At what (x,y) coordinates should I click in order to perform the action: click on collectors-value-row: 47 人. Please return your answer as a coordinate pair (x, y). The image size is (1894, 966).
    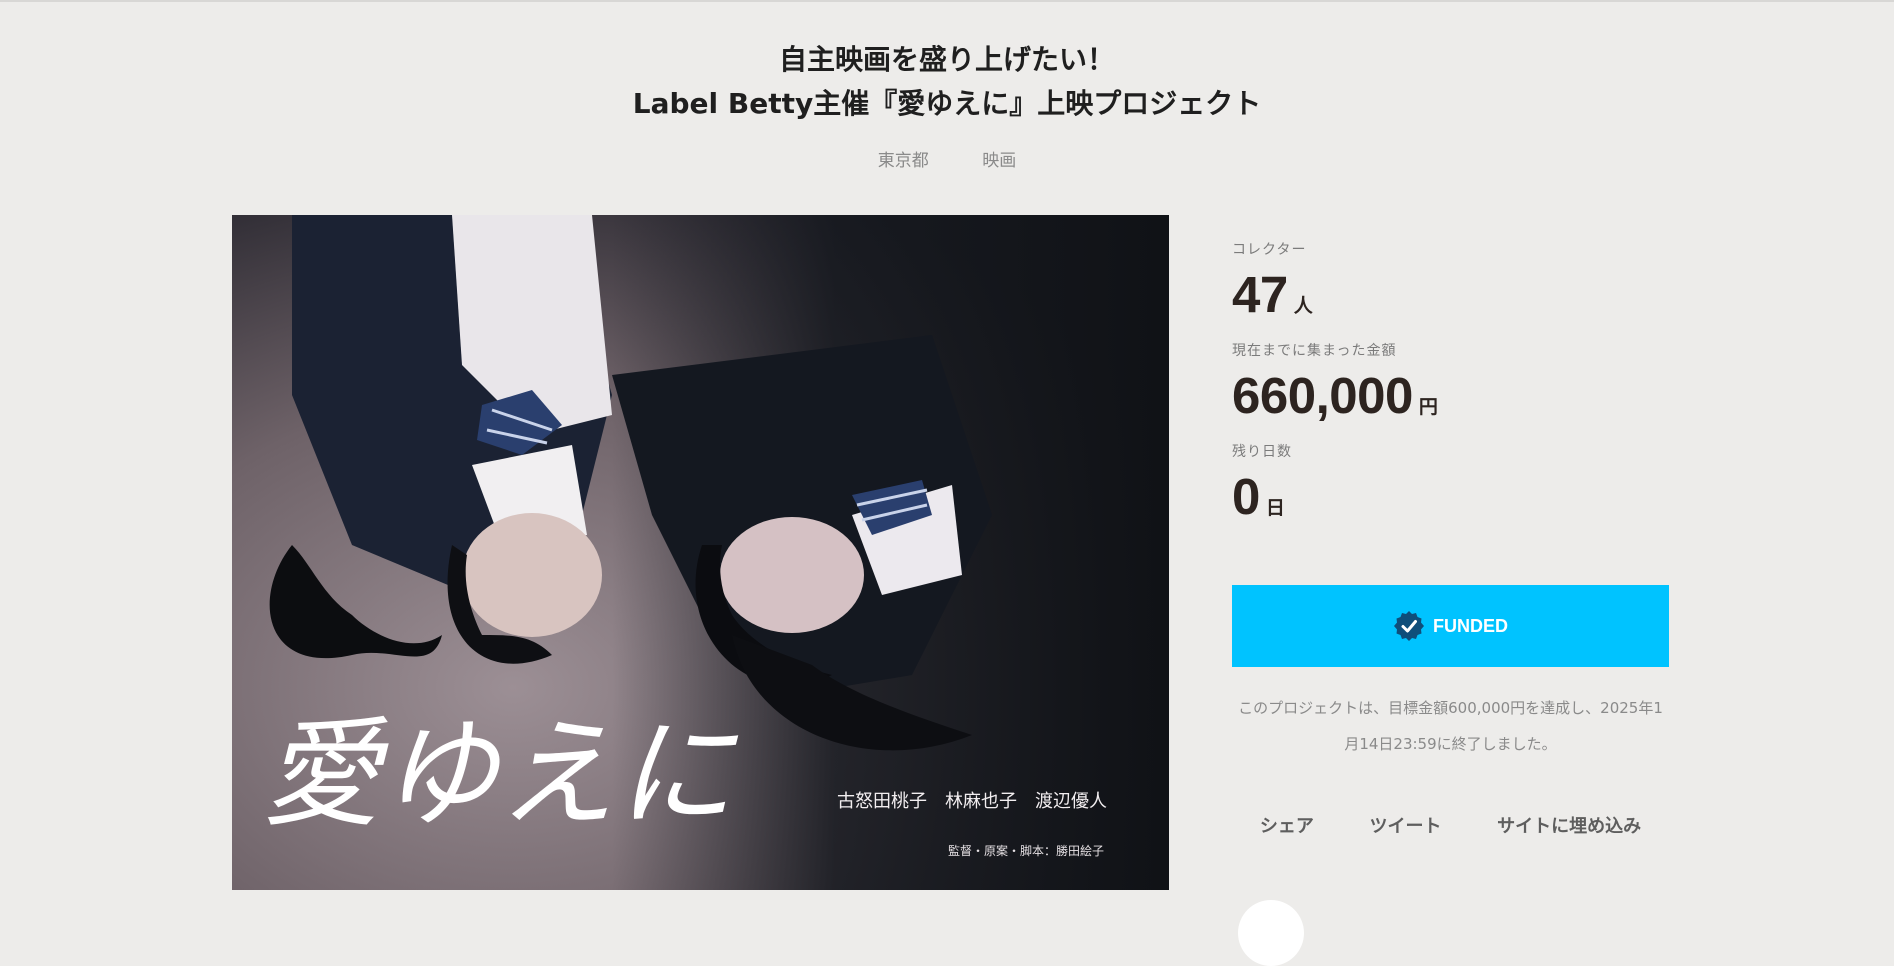
    Looking at the image, I should click on (1450, 295).